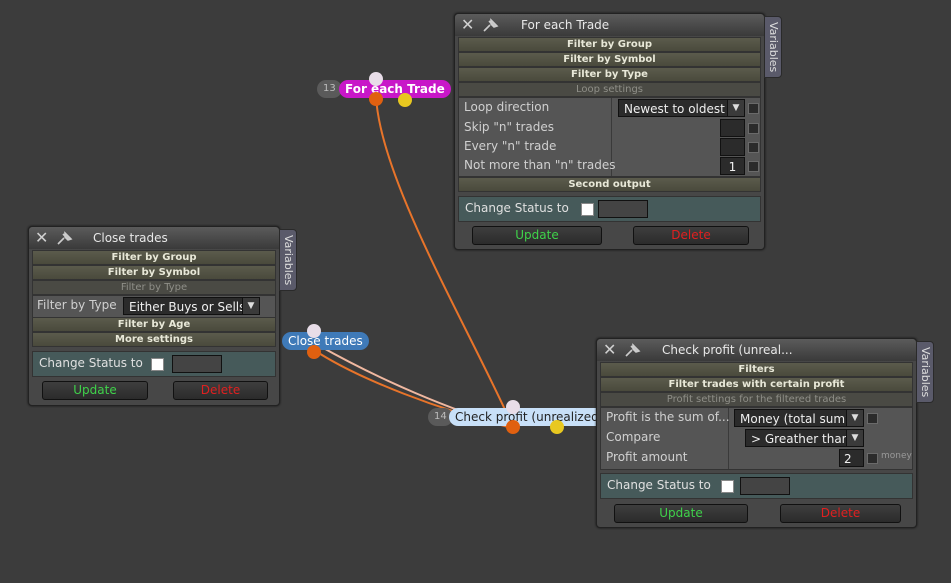  I want to click on profit-sum-select: Money (total sum) ▼, so click(799, 418).